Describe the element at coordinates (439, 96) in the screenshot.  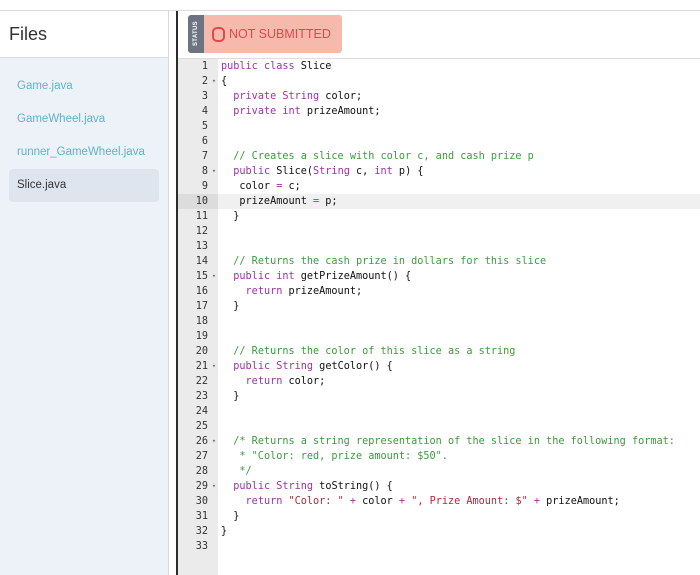
I see `code-line: 3 private String color;` at that location.